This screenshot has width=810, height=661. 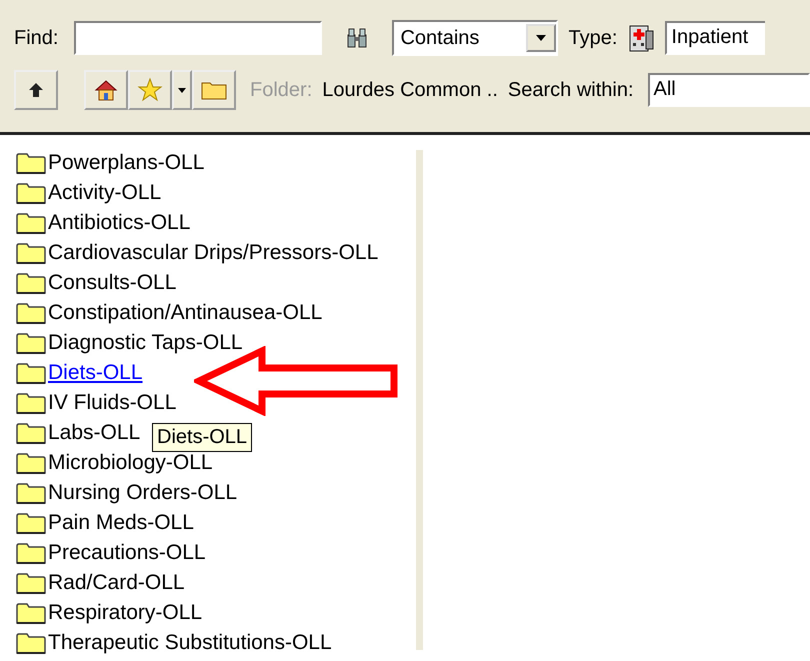 What do you see at coordinates (190, 643) in the screenshot?
I see `folder-item: Therapeutic Substitutions-OLL` at bounding box center [190, 643].